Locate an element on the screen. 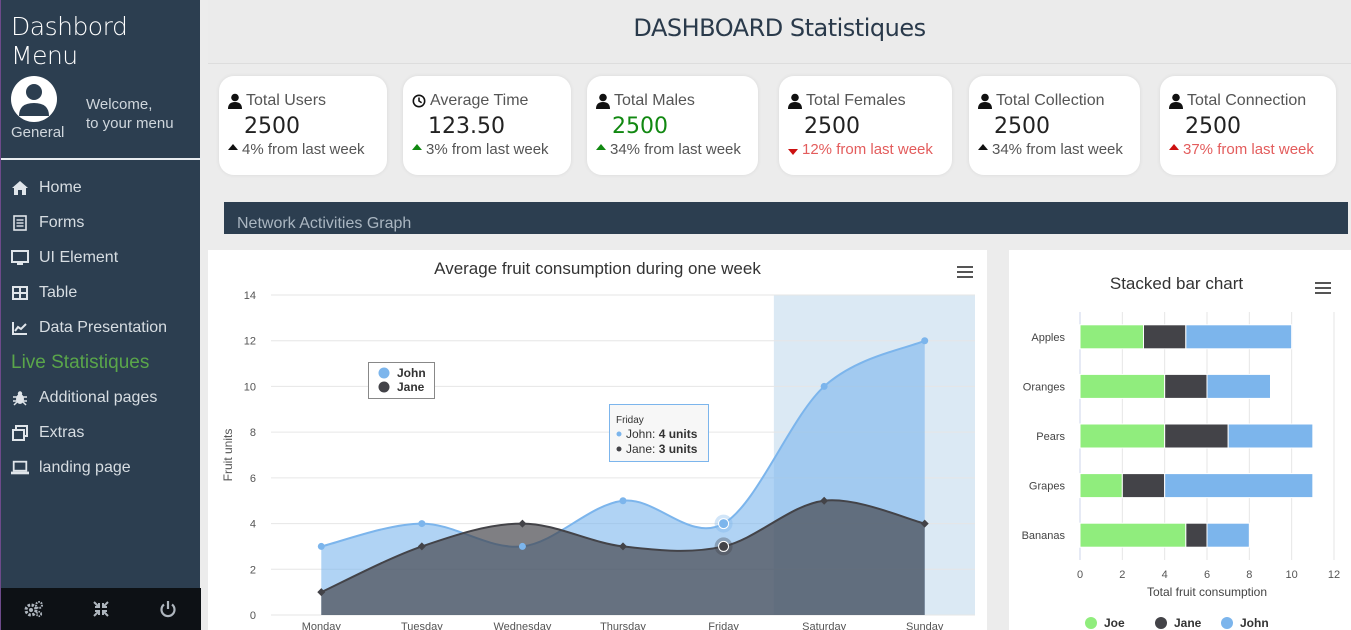 This screenshot has height=630, width=1351. x-tick-label: Tuesday is located at coordinates (422, 625).